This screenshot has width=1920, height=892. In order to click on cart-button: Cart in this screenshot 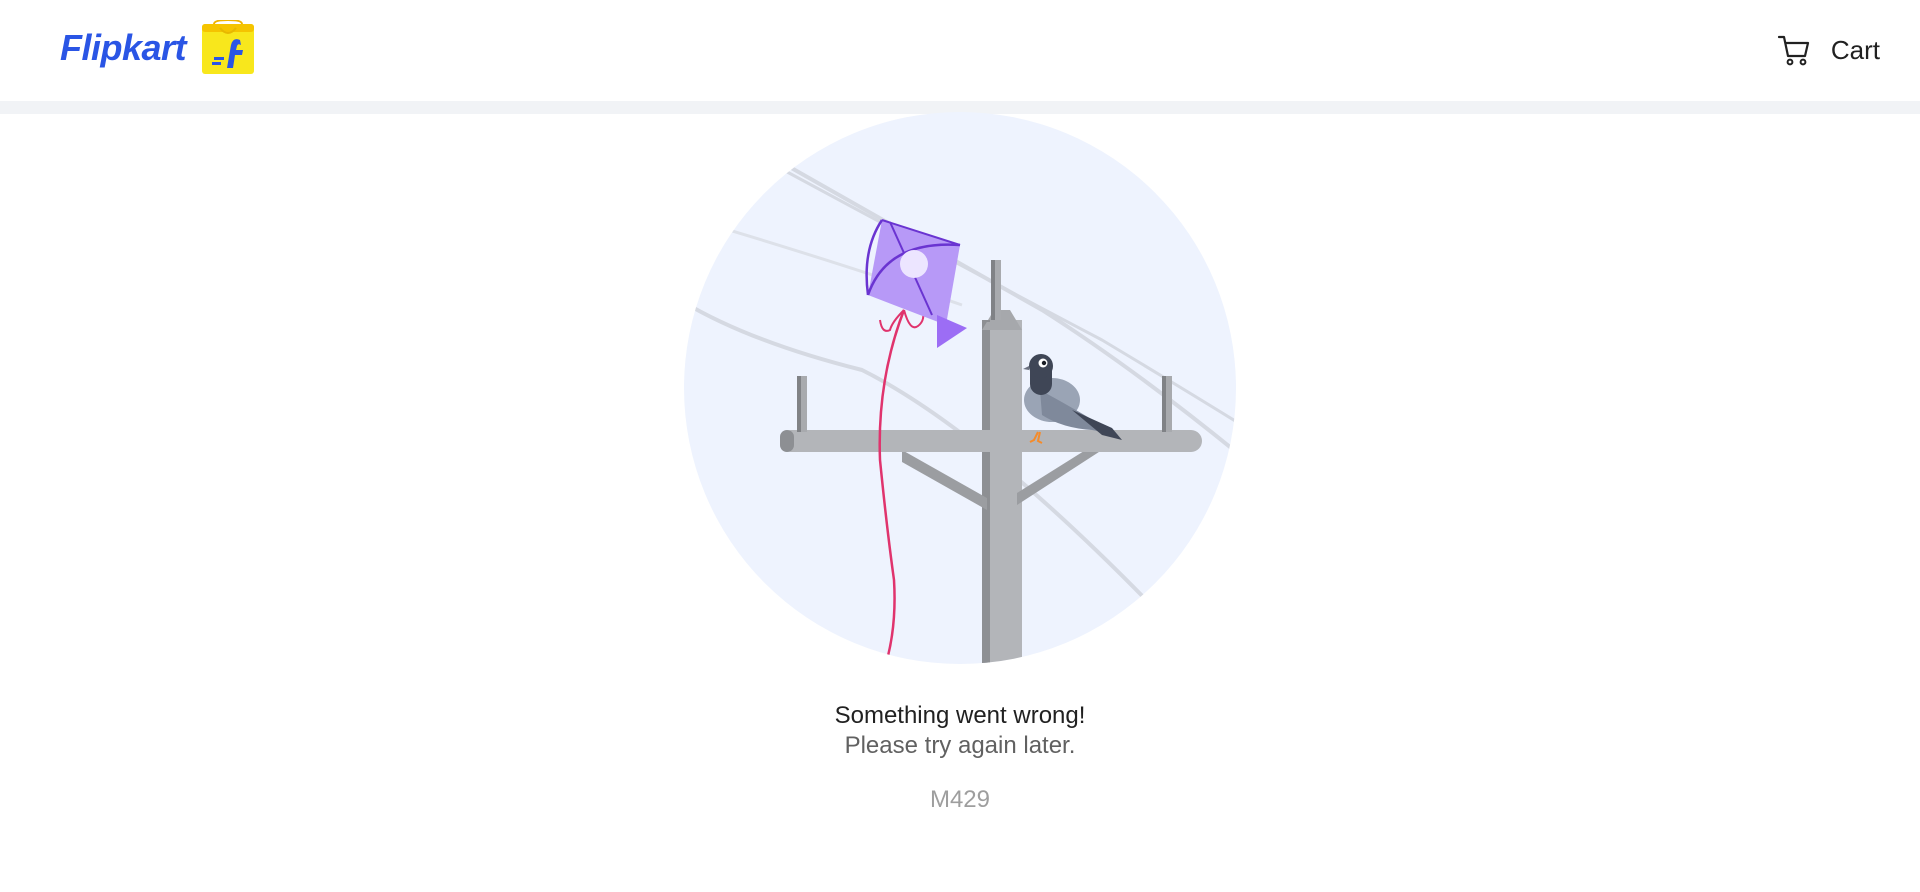, I will do `click(1828, 50)`.